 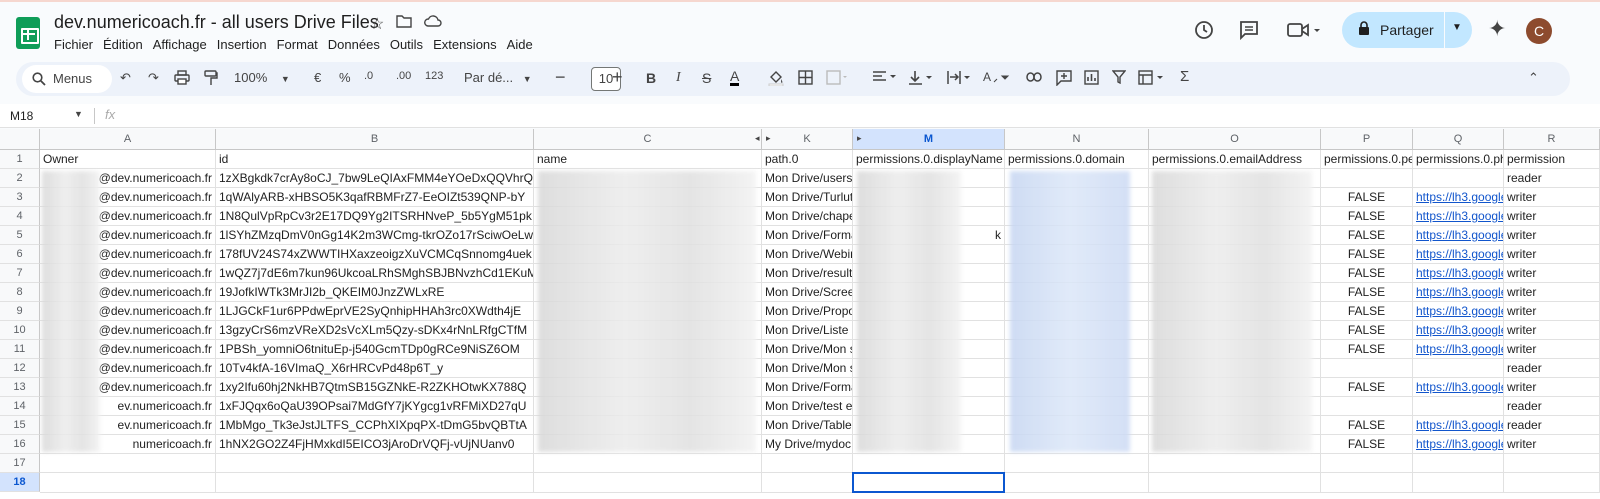 I want to click on text-wrapping-icon, so click(x=959, y=79).